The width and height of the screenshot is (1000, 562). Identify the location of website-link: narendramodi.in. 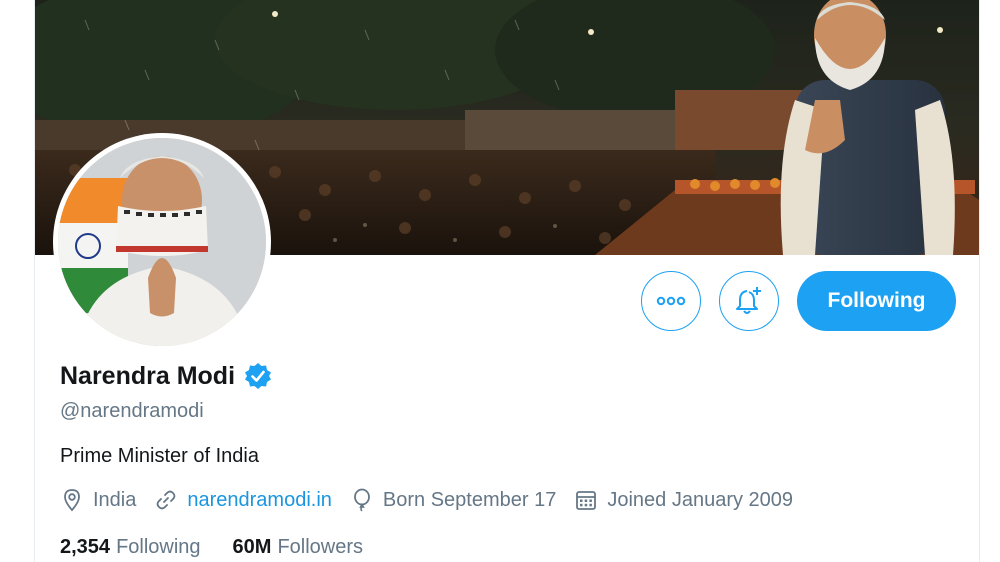
(259, 500).